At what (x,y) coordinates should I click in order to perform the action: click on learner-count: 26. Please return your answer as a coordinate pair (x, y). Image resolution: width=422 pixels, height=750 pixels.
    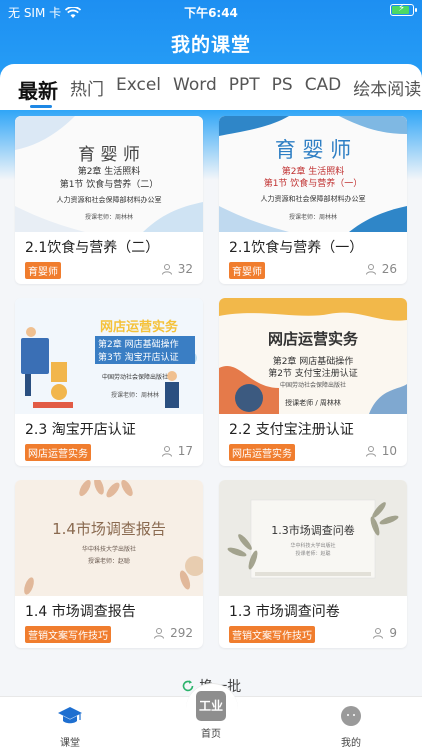
    Looking at the image, I should click on (381, 269).